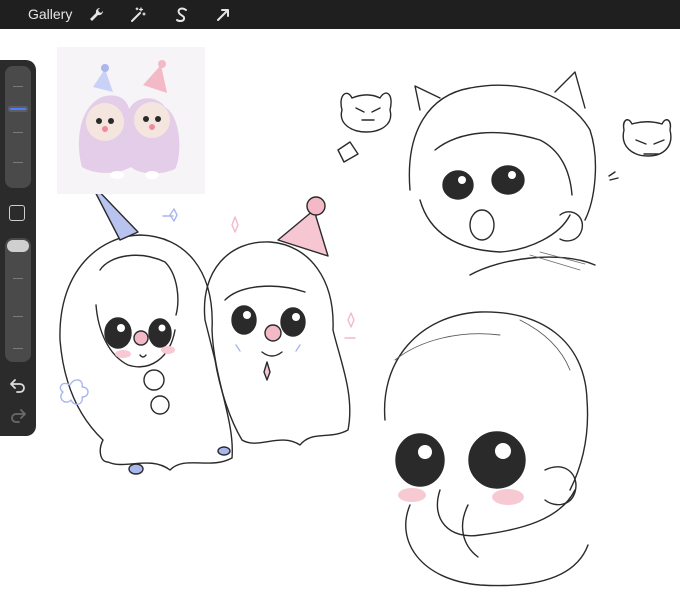  I want to click on ghost-clown-left, so click(146, 322).